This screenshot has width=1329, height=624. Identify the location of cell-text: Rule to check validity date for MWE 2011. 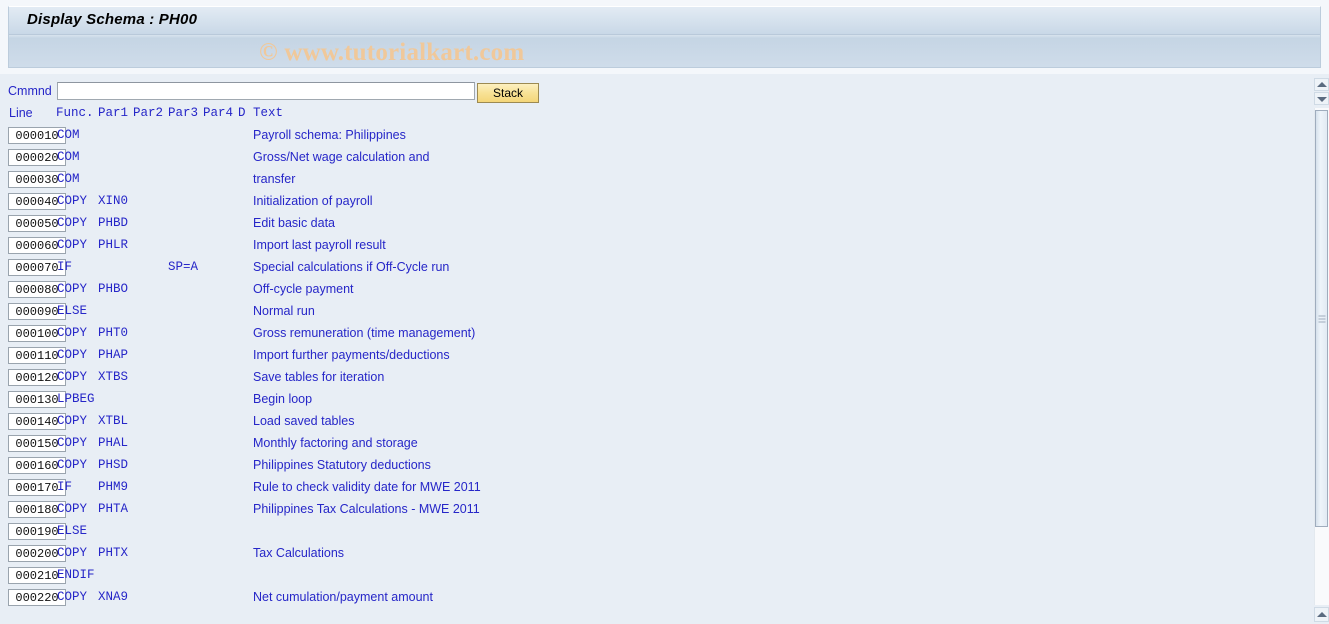
(367, 487).